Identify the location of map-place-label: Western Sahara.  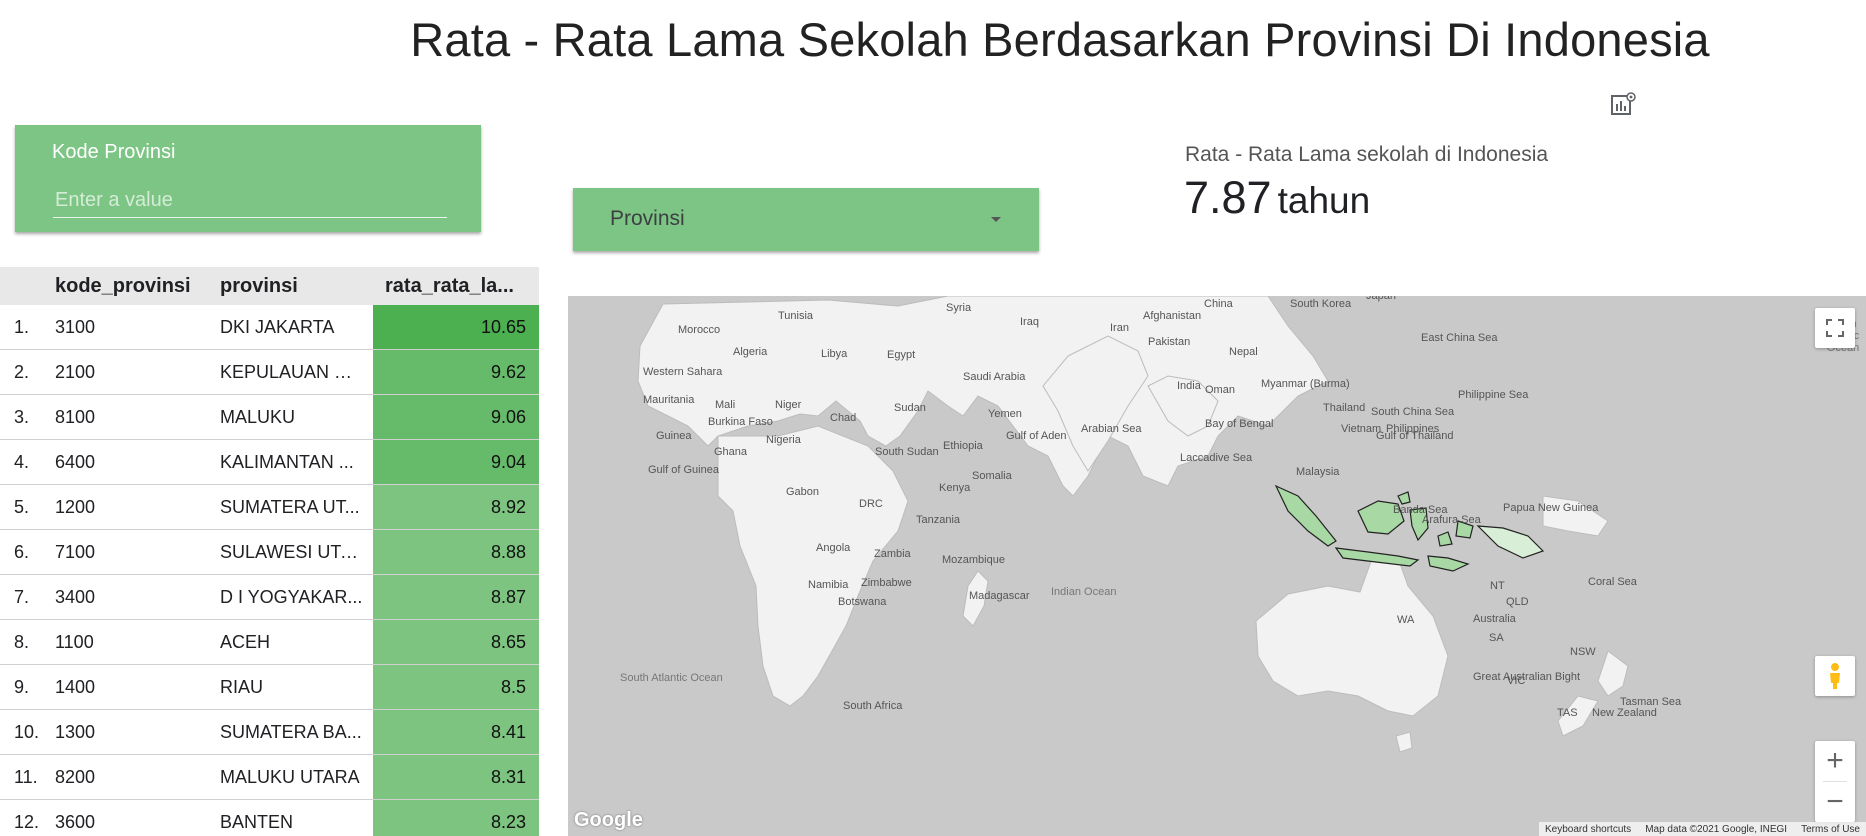
(683, 372).